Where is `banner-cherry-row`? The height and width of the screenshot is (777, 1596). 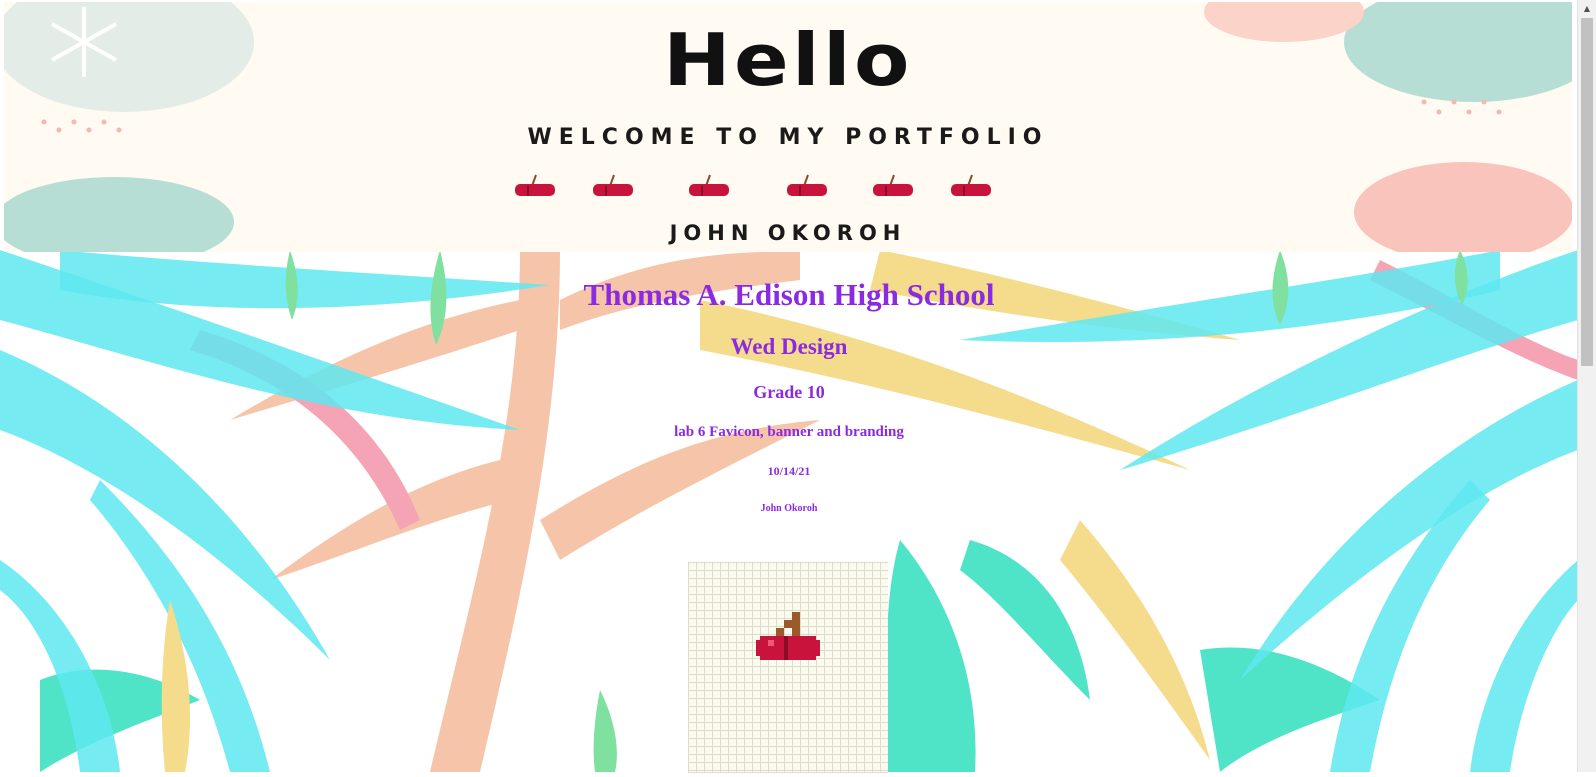 banner-cherry-row is located at coordinates (788, 187).